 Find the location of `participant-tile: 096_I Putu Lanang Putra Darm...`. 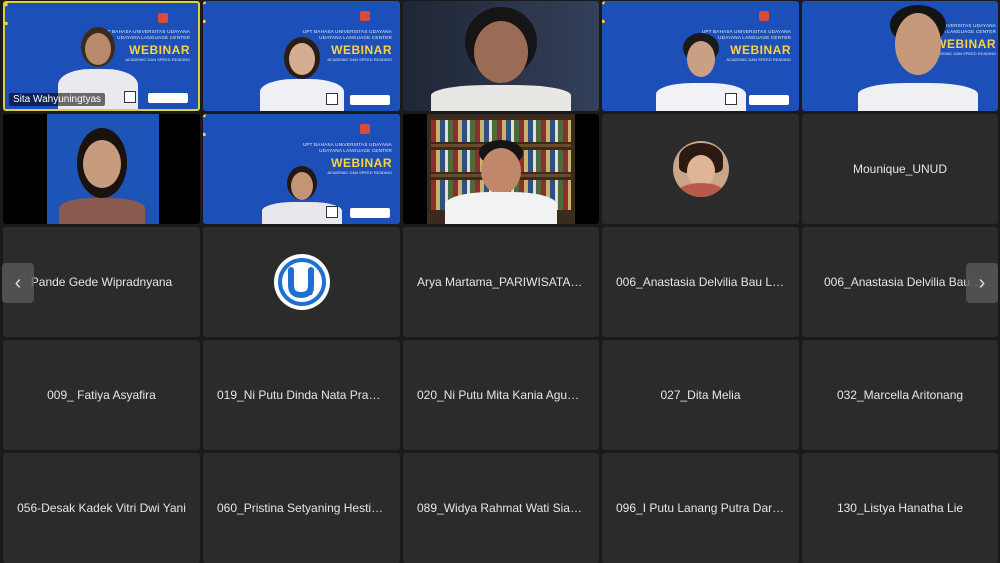

participant-tile: 096_I Putu Lanang Putra Darm... is located at coordinates (700, 508).